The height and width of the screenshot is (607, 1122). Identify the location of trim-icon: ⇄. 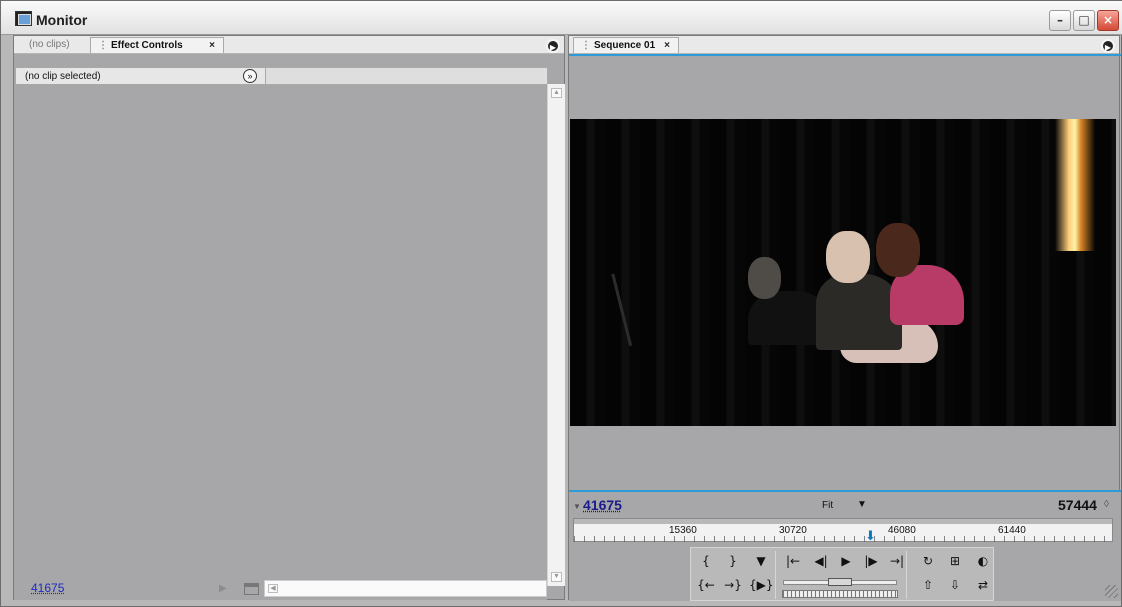
(983, 585).